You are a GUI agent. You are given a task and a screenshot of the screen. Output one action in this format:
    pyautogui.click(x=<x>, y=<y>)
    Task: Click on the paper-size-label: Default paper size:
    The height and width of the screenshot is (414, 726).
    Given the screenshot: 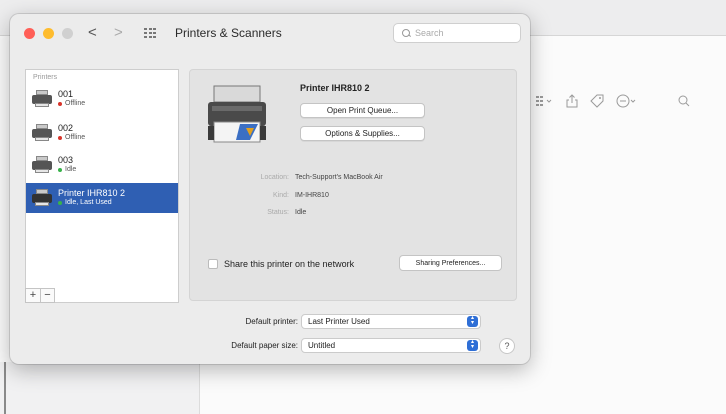 What is the action you would take?
    pyautogui.click(x=264, y=345)
    